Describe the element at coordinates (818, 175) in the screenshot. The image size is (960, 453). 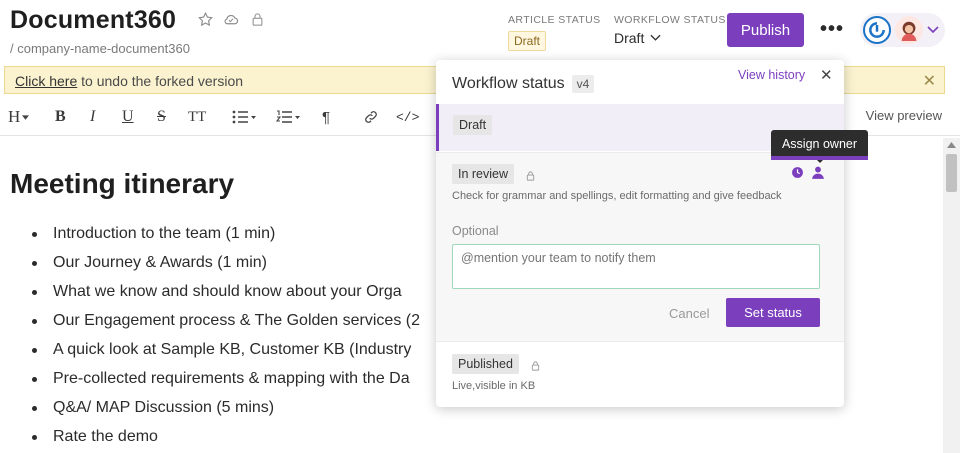
I see `assign-owner-icon` at that location.